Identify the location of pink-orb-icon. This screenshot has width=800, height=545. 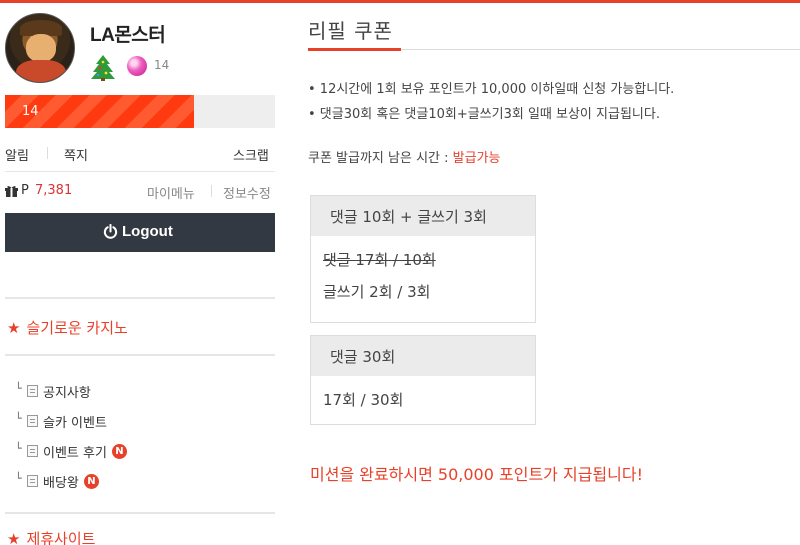
(137, 66).